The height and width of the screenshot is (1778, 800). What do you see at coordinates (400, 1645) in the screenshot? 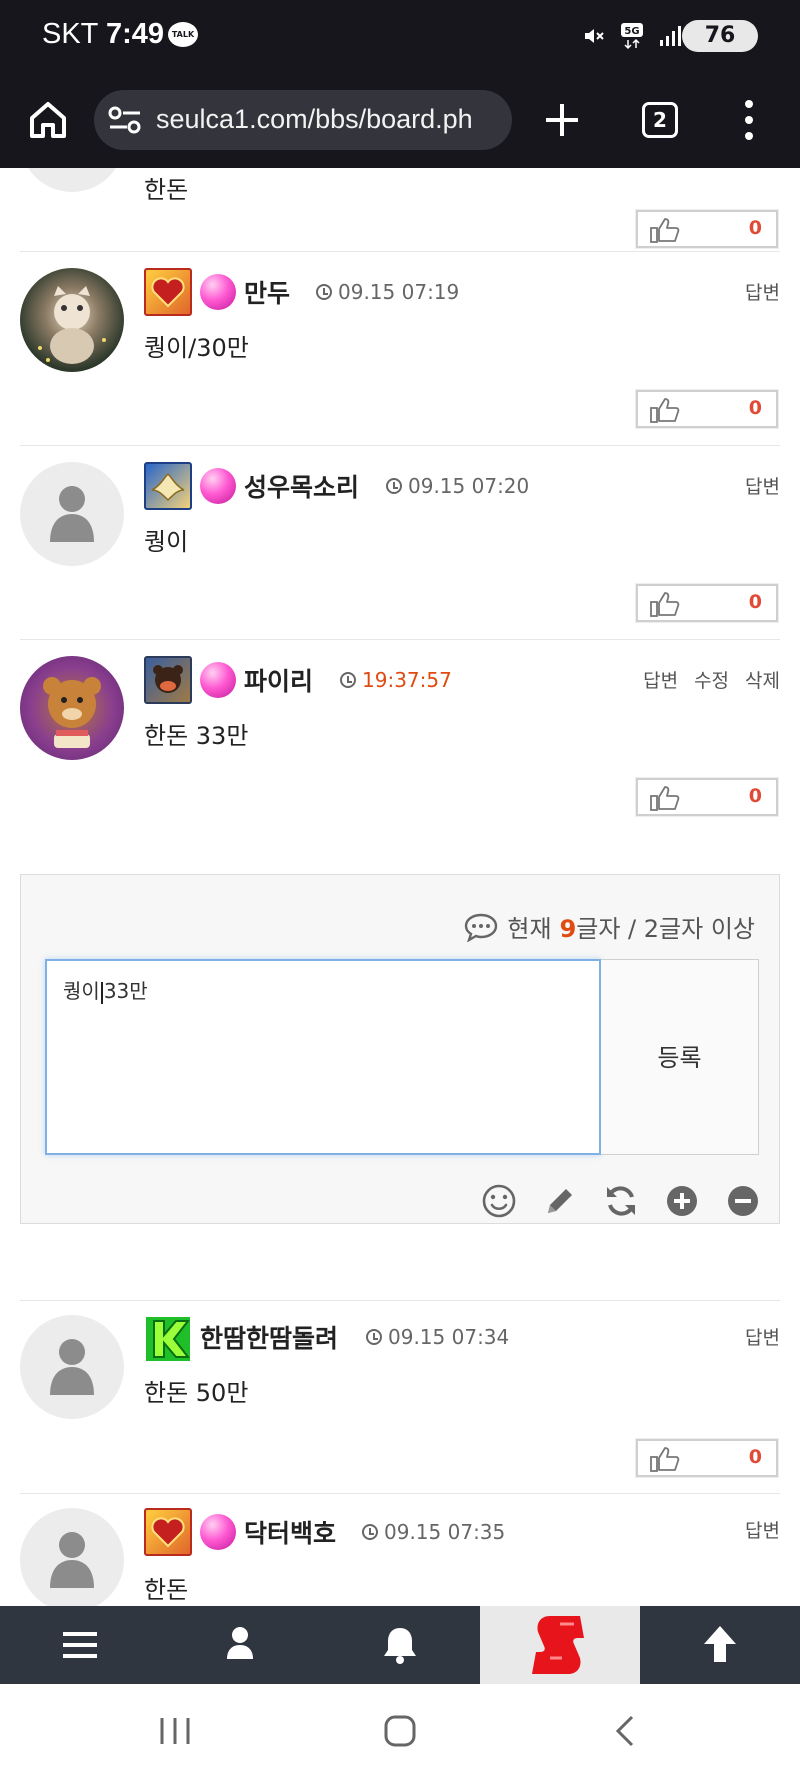
I see `notifications-button` at bounding box center [400, 1645].